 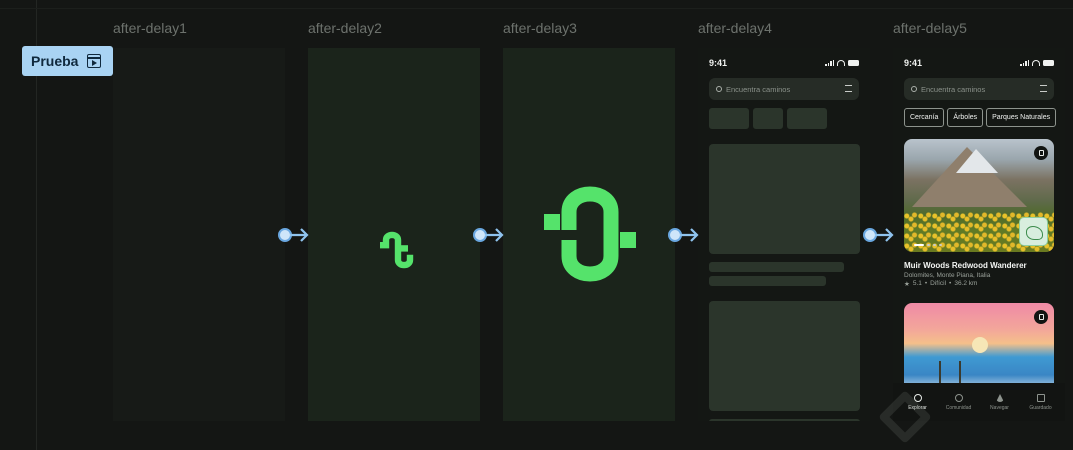 I want to click on flow-name: Prueba, so click(x=55, y=61).